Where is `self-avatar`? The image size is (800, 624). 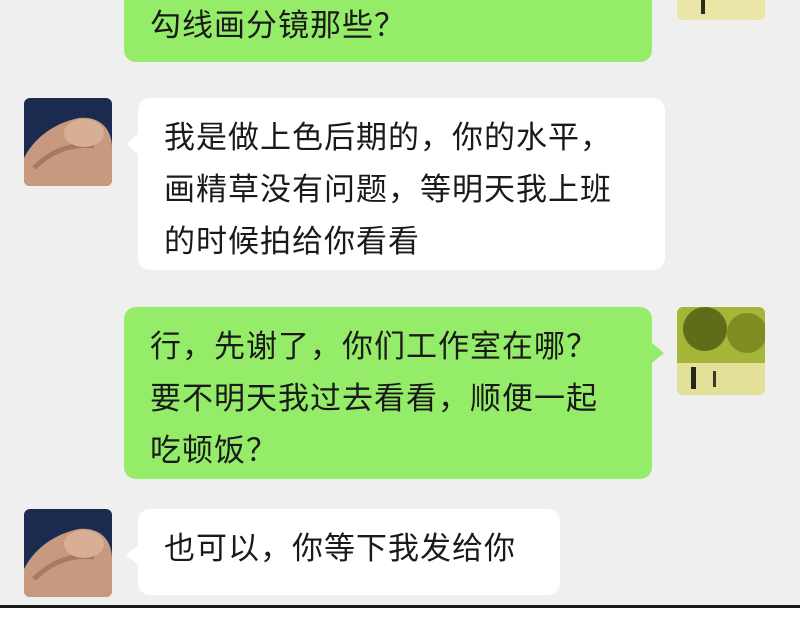 self-avatar is located at coordinates (721, 351).